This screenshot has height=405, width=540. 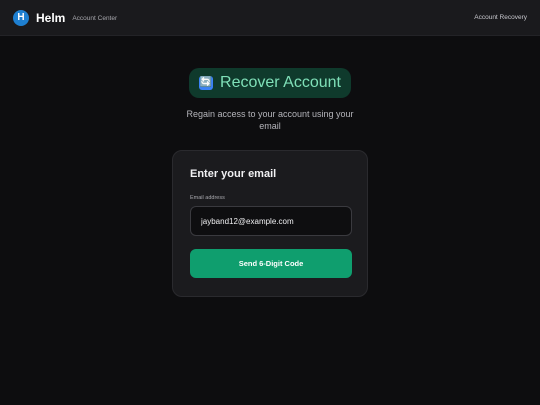 What do you see at coordinates (51, 17) in the screenshot?
I see `brand-name: Helm` at bounding box center [51, 17].